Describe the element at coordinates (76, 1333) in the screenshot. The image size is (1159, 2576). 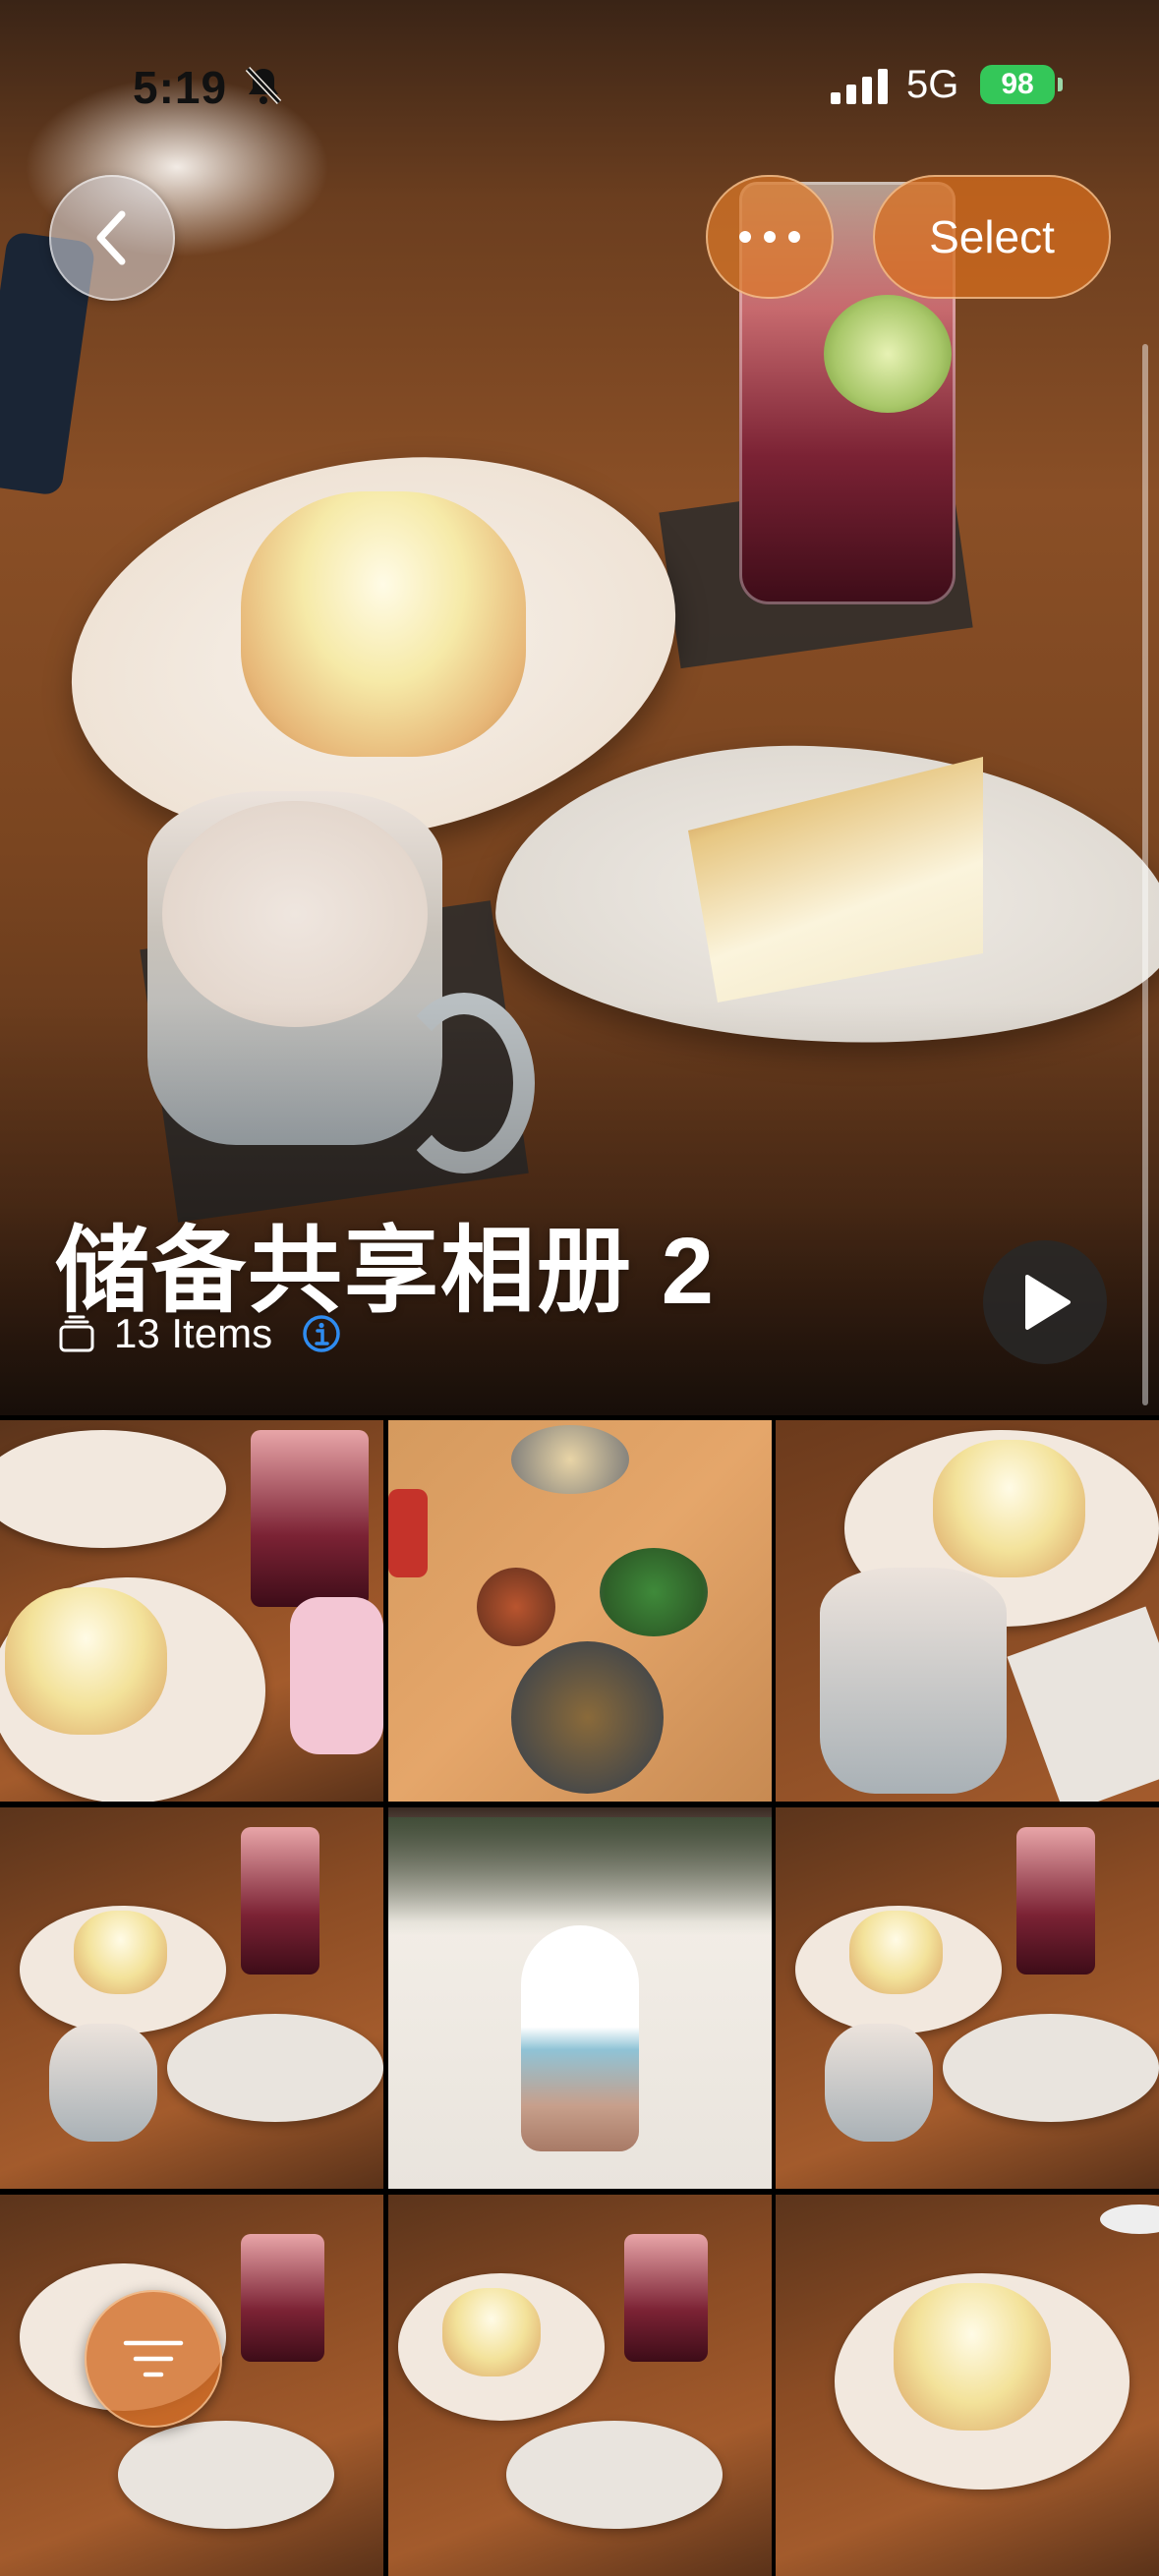
I see `stack-icon` at that location.